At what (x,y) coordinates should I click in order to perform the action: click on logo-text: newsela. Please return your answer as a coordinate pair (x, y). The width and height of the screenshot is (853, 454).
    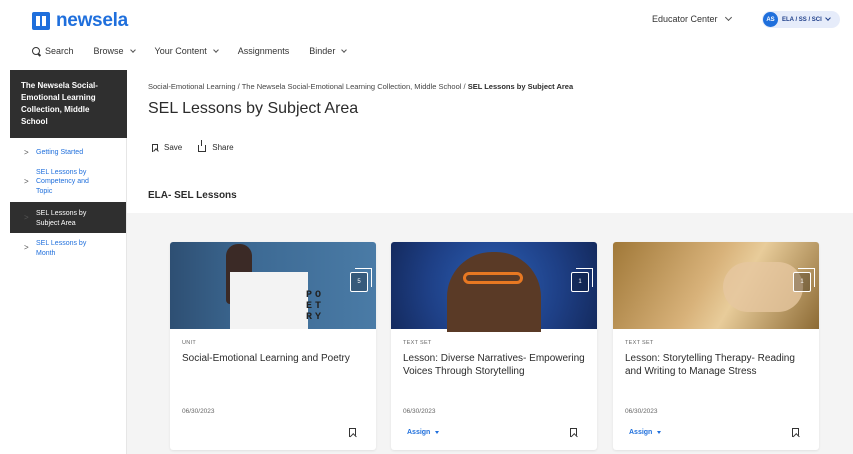
    Looking at the image, I should click on (92, 20).